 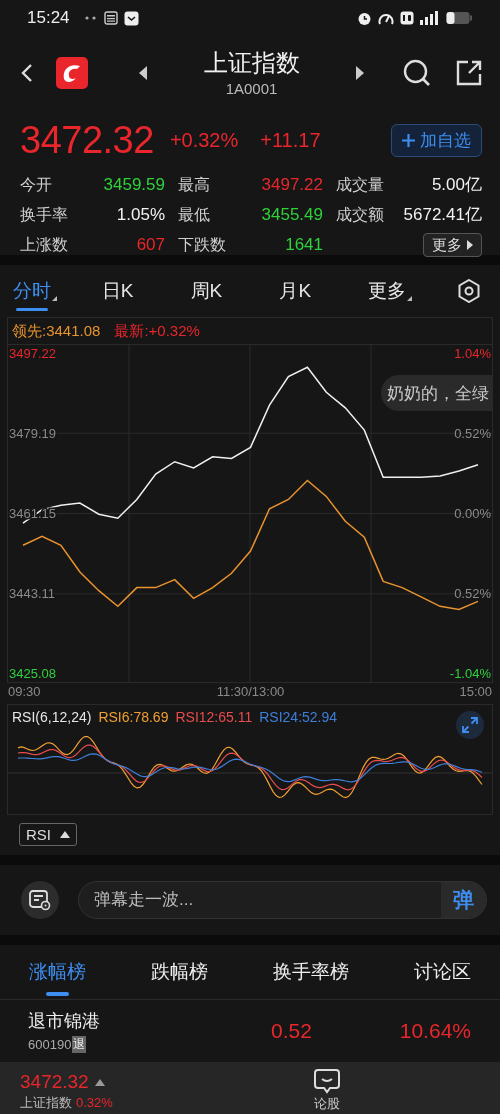 I want to click on axis-label: 0.00%, so click(x=472, y=513).